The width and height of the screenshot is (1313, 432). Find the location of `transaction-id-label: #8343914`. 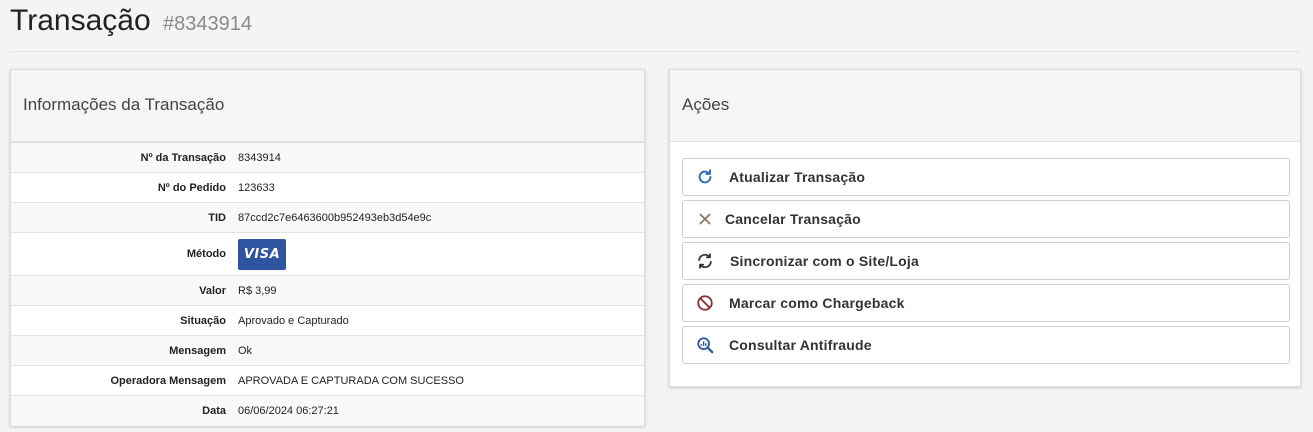

transaction-id-label: #8343914 is located at coordinates (207, 24).